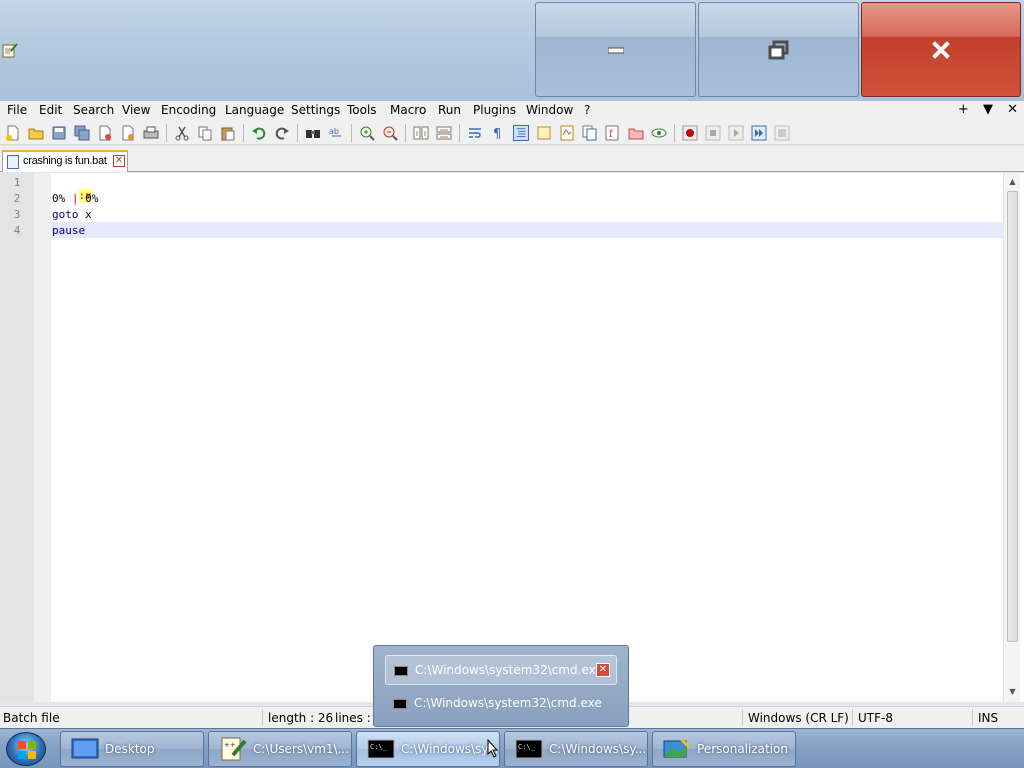 The height and width of the screenshot is (768, 1024). I want to click on tab-crashing-is-fun: crashing is fun.bat ✕, so click(65, 161).